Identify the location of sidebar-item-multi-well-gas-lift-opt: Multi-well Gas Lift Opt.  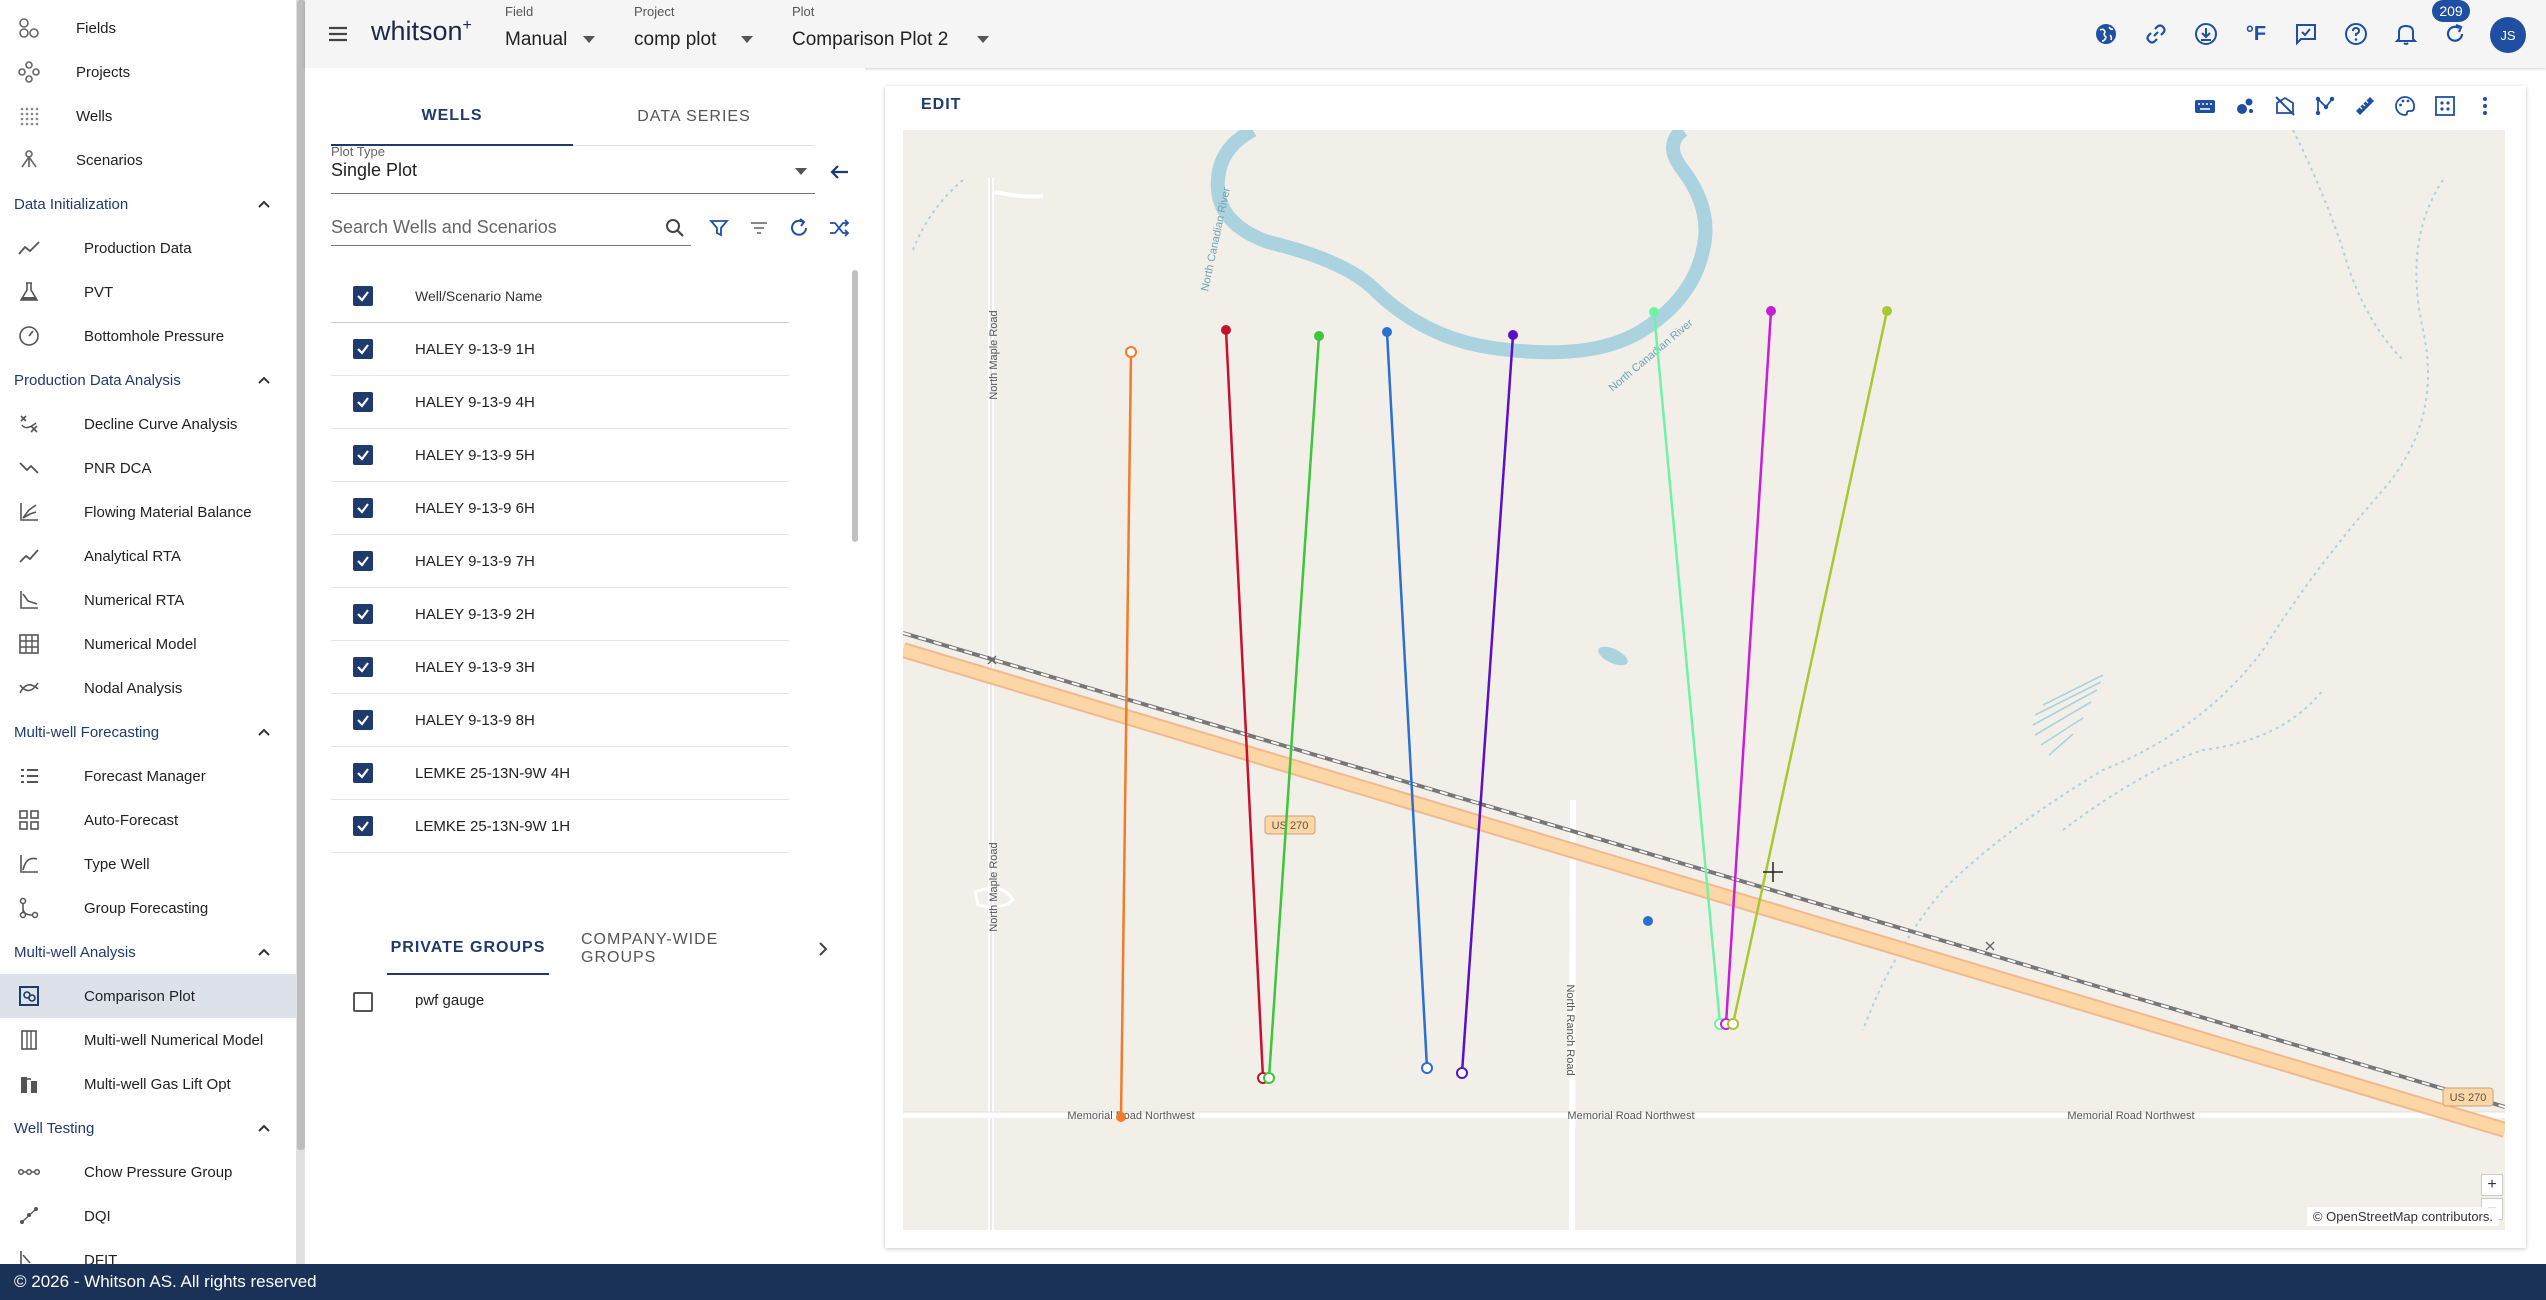
(148, 1084).